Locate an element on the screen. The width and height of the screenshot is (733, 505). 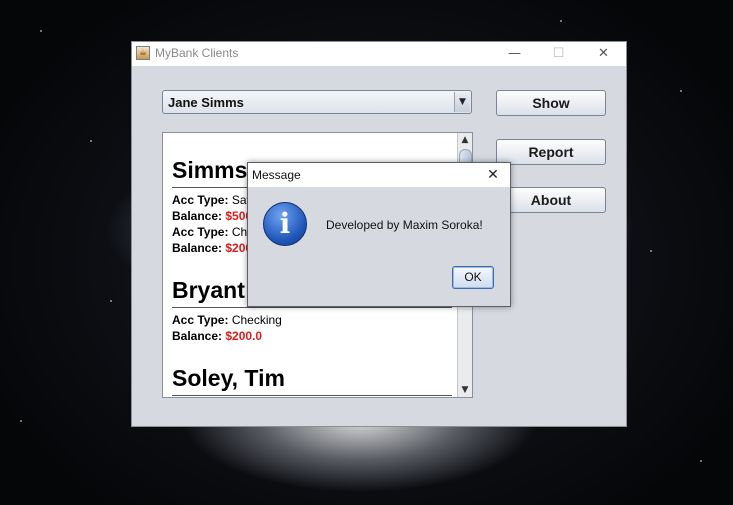
acc-type-value: Checking is located at coordinates (256, 320).